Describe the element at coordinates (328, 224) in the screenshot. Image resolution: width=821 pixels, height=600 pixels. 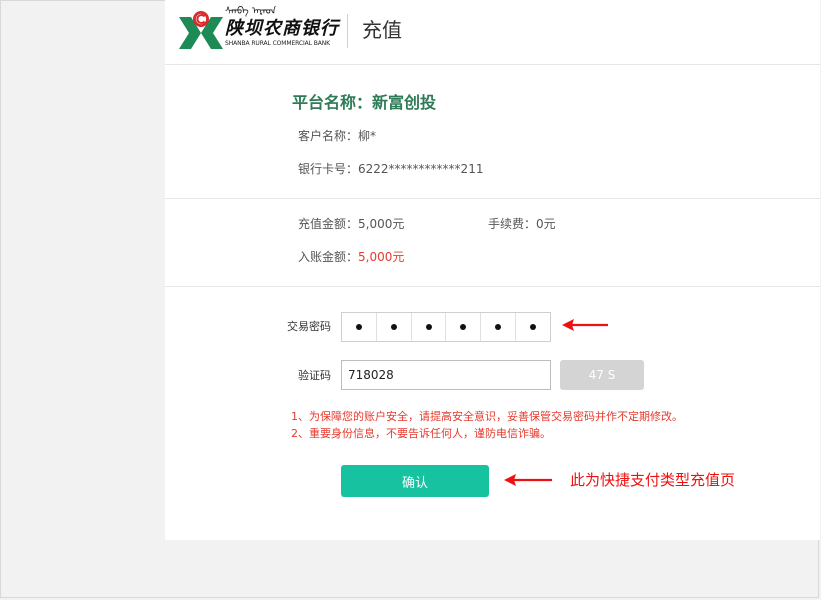
I see `recharge-amount-label: 充值金额：` at that location.